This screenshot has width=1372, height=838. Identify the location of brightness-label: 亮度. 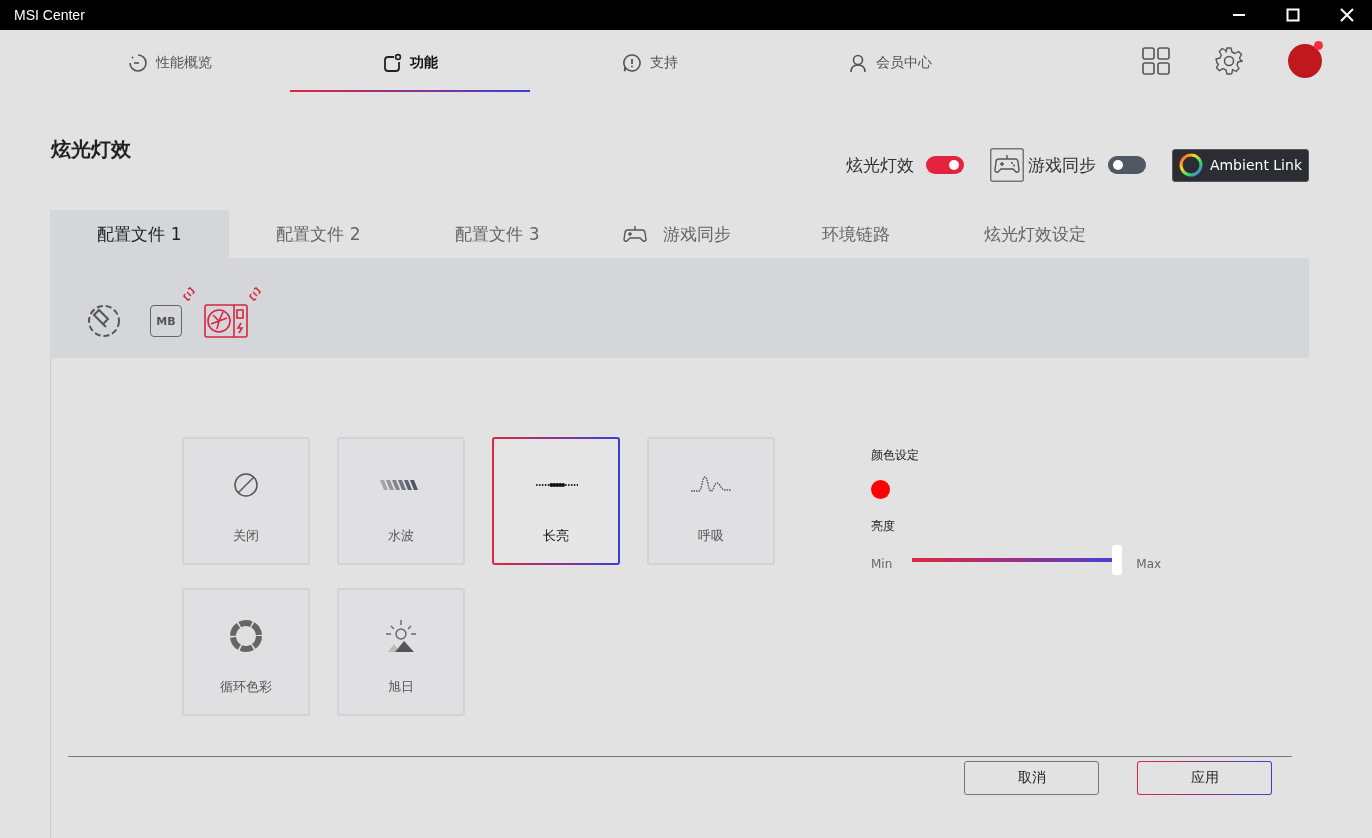
(883, 526).